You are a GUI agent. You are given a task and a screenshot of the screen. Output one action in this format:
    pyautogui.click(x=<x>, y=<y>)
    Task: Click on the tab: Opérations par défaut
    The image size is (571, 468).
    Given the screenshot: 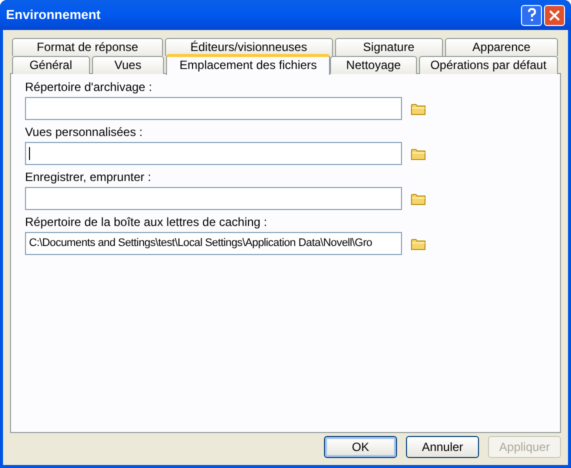 What is the action you would take?
    pyautogui.click(x=488, y=65)
    